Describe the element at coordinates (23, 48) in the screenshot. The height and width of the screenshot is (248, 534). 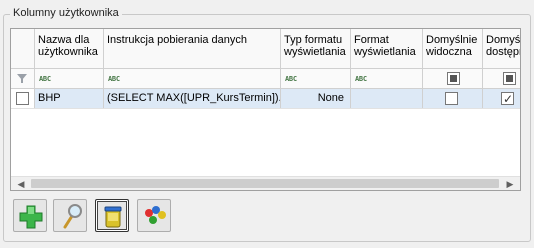
I see `header-indicator` at that location.